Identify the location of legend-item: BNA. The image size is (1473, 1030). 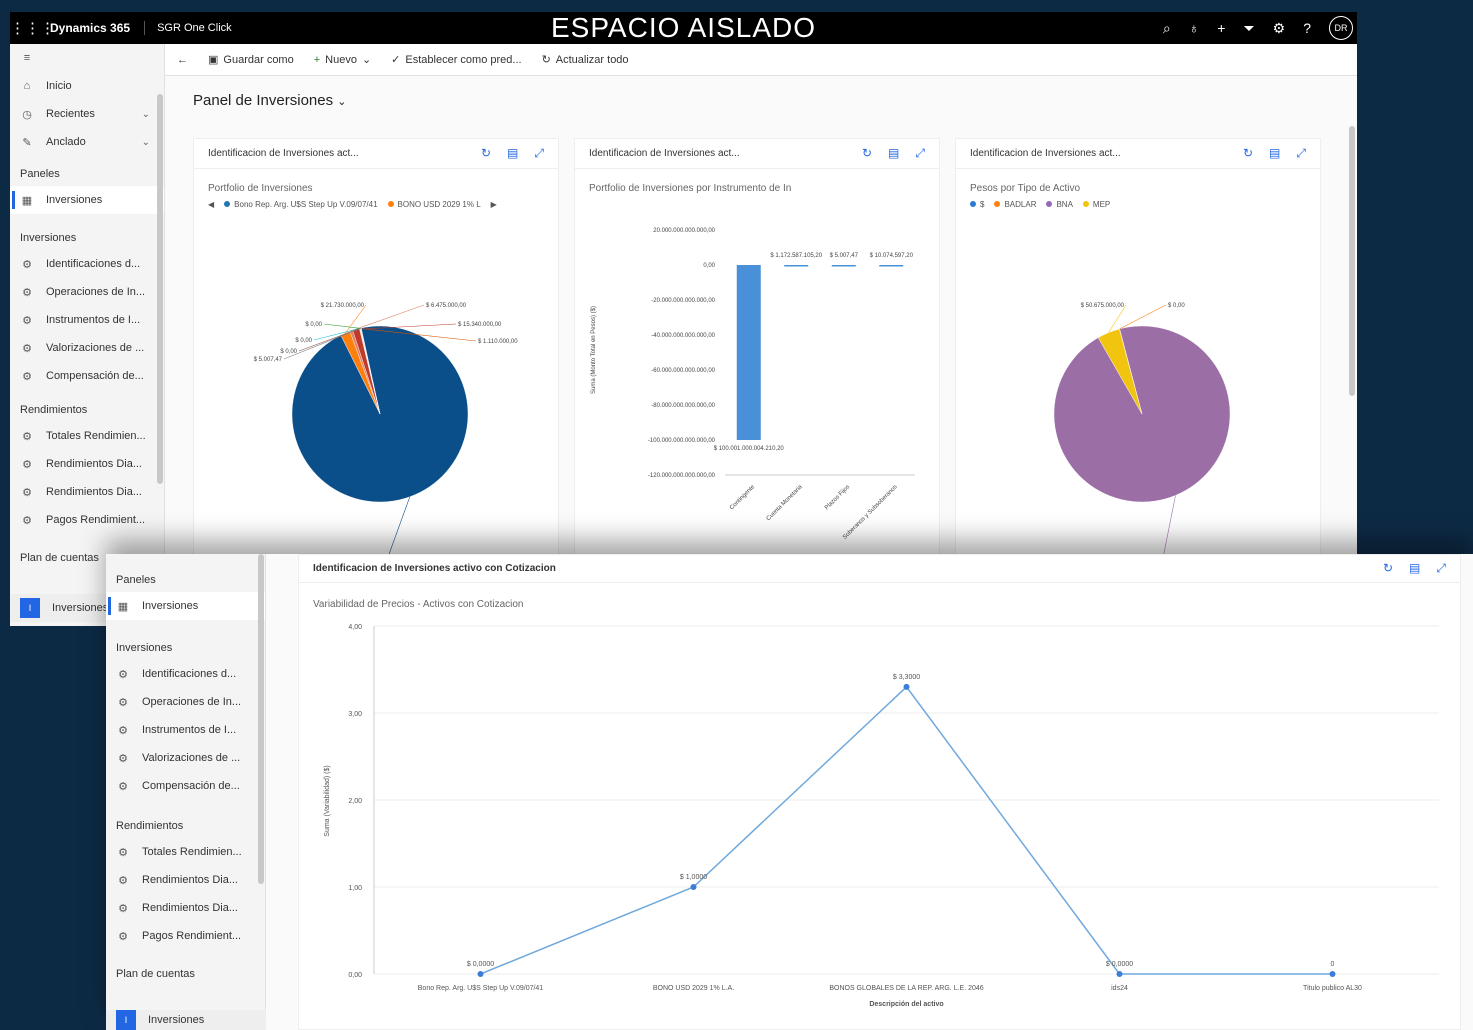
(1059, 204).